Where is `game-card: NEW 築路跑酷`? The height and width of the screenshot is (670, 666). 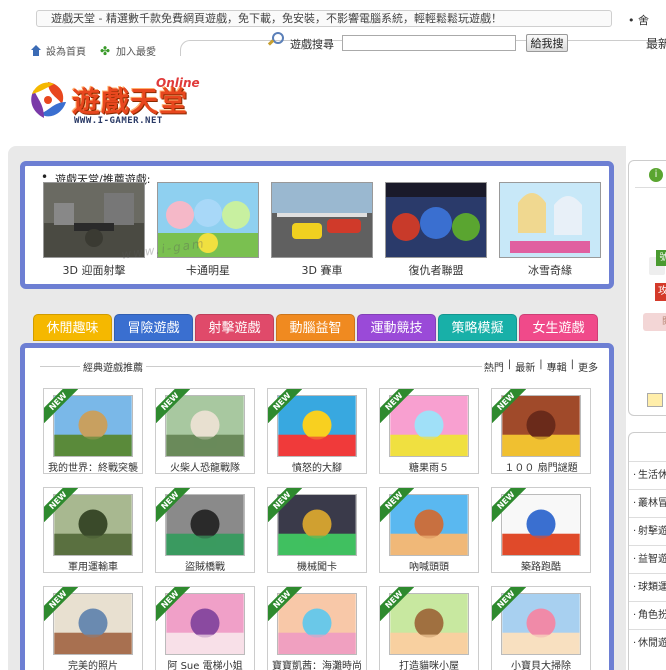
game-card: NEW 築路跑酷 is located at coordinates (541, 530).